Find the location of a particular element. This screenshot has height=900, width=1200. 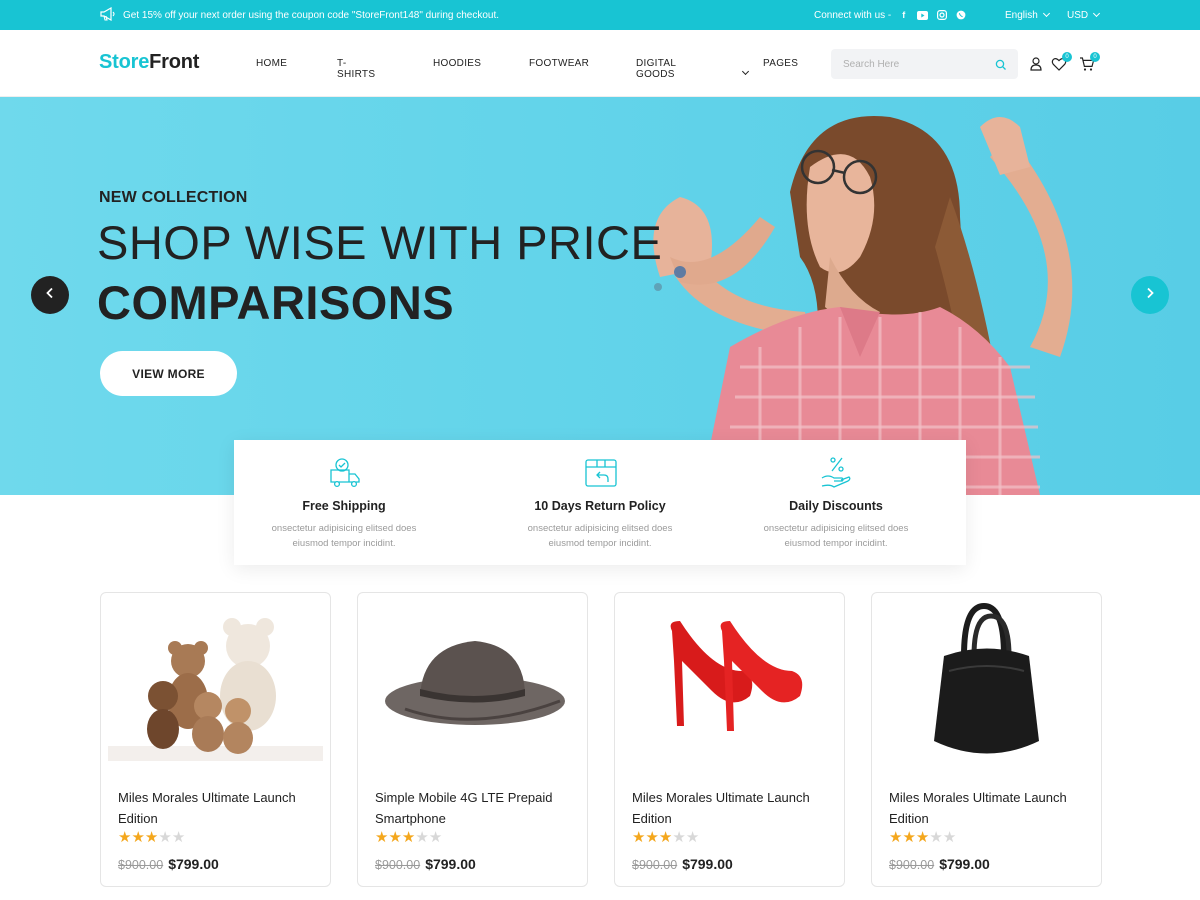

nav-pages: PAGES is located at coordinates (780, 63).